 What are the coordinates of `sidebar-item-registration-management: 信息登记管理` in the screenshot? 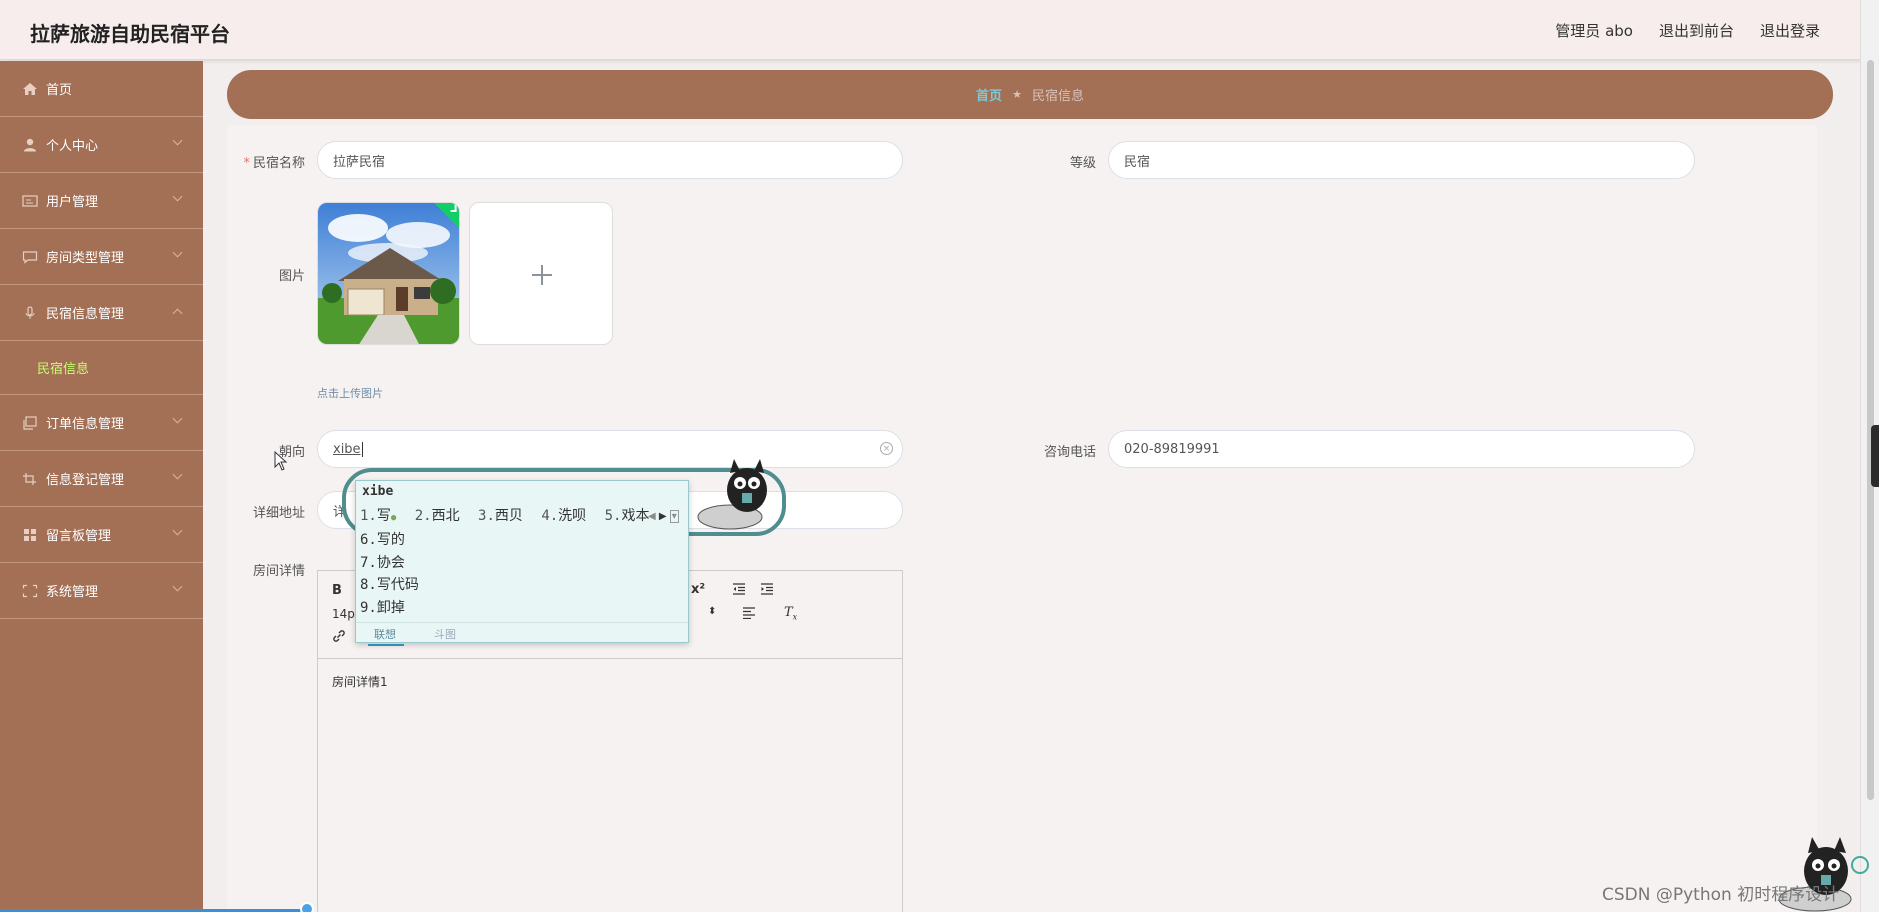 It's located at (101, 479).